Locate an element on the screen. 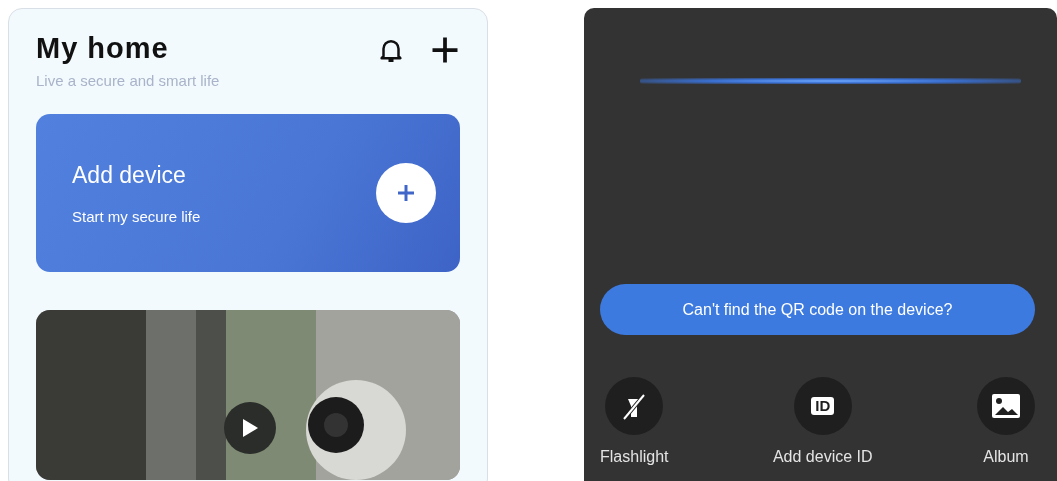 The height and width of the screenshot is (481, 1057). tool-label: Flashlight is located at coordinates (634, 457).